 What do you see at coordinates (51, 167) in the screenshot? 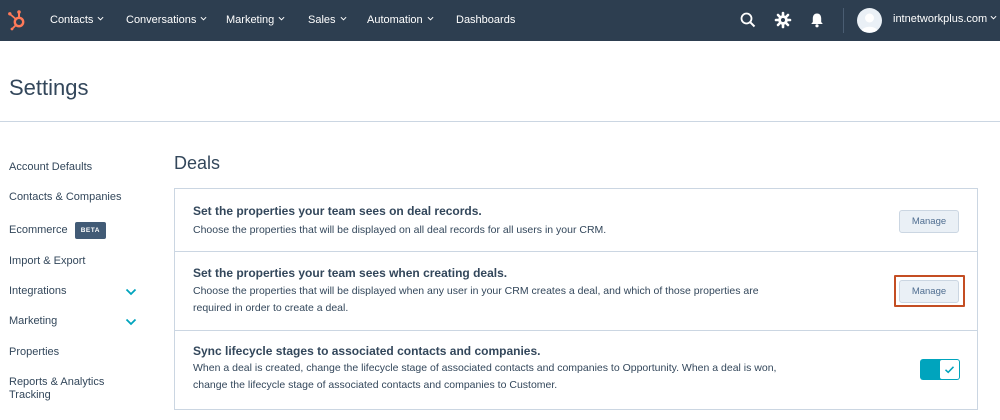
I see `sidebar-item-label: Account Defaults` at bounding box center [51, 167].